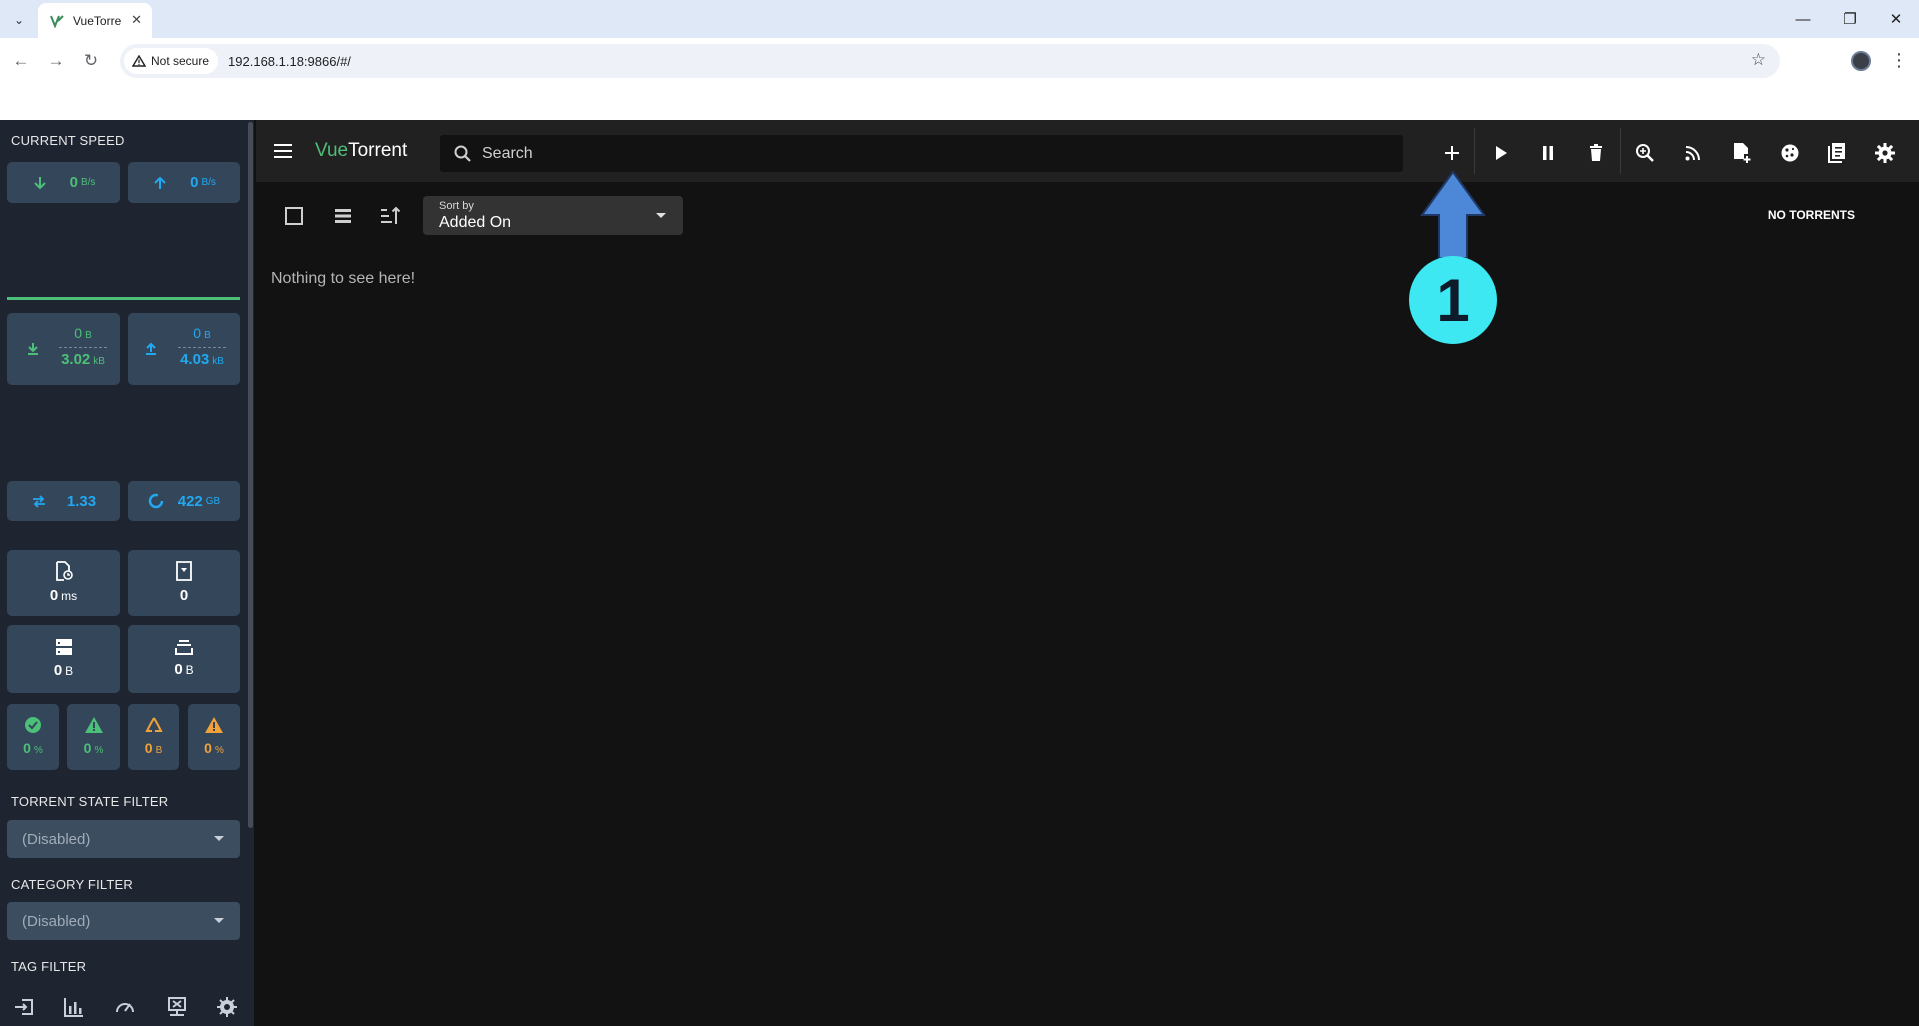  Describe the element at coordinates (88, 182) in the screenshot. I see `download-speed-unit: B/s` at that location.